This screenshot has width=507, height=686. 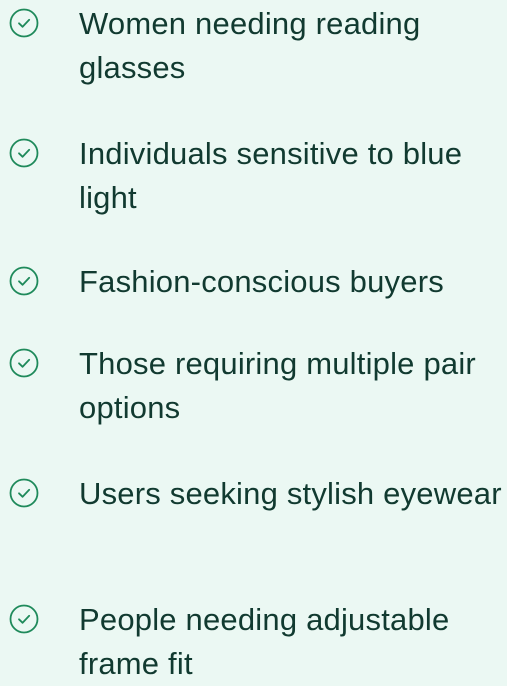 What do you see at coordinates (261, 281) in the screenshot?
I see `list-item-label: Fashion-conscious buyers` at bounding box center [261, 281].